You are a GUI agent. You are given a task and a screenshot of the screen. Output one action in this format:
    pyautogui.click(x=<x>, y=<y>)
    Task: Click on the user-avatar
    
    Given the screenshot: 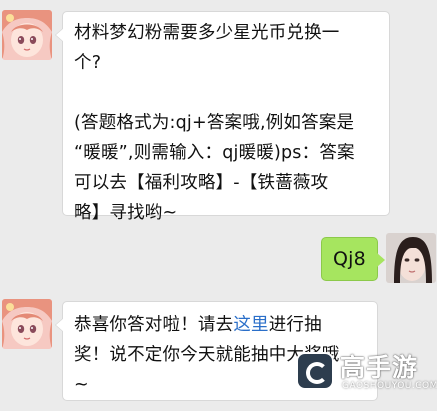 What is the action you would take?
    pyautogui.click(x=411, y=258)
    